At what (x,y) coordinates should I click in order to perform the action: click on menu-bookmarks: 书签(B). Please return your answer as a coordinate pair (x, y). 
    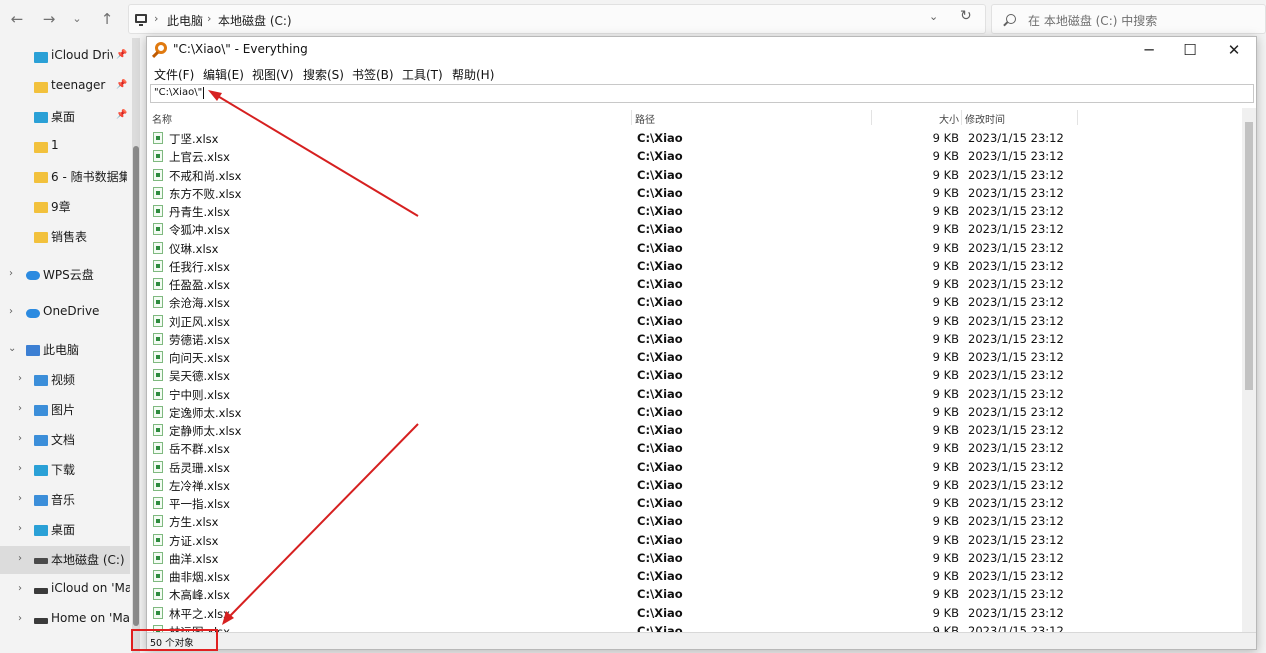
    Looking at the image, I should click on (373, 74).